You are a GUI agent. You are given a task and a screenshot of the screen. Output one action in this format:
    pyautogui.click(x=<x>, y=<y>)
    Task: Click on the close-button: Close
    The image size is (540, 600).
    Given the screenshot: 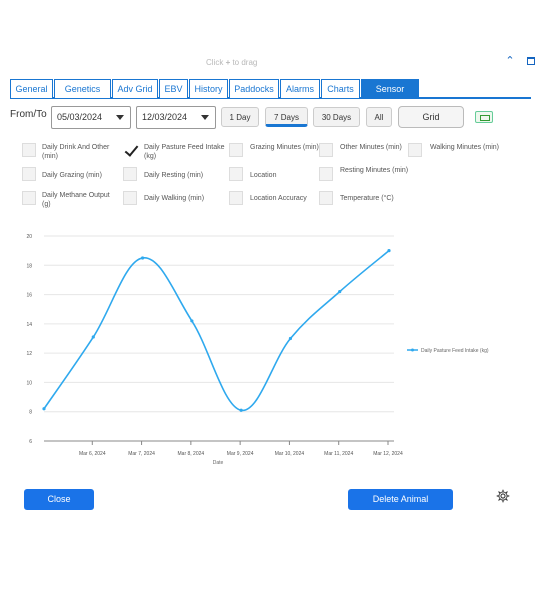 What is the action you would take?
    pyautogui.click(x=59, y=499)
    